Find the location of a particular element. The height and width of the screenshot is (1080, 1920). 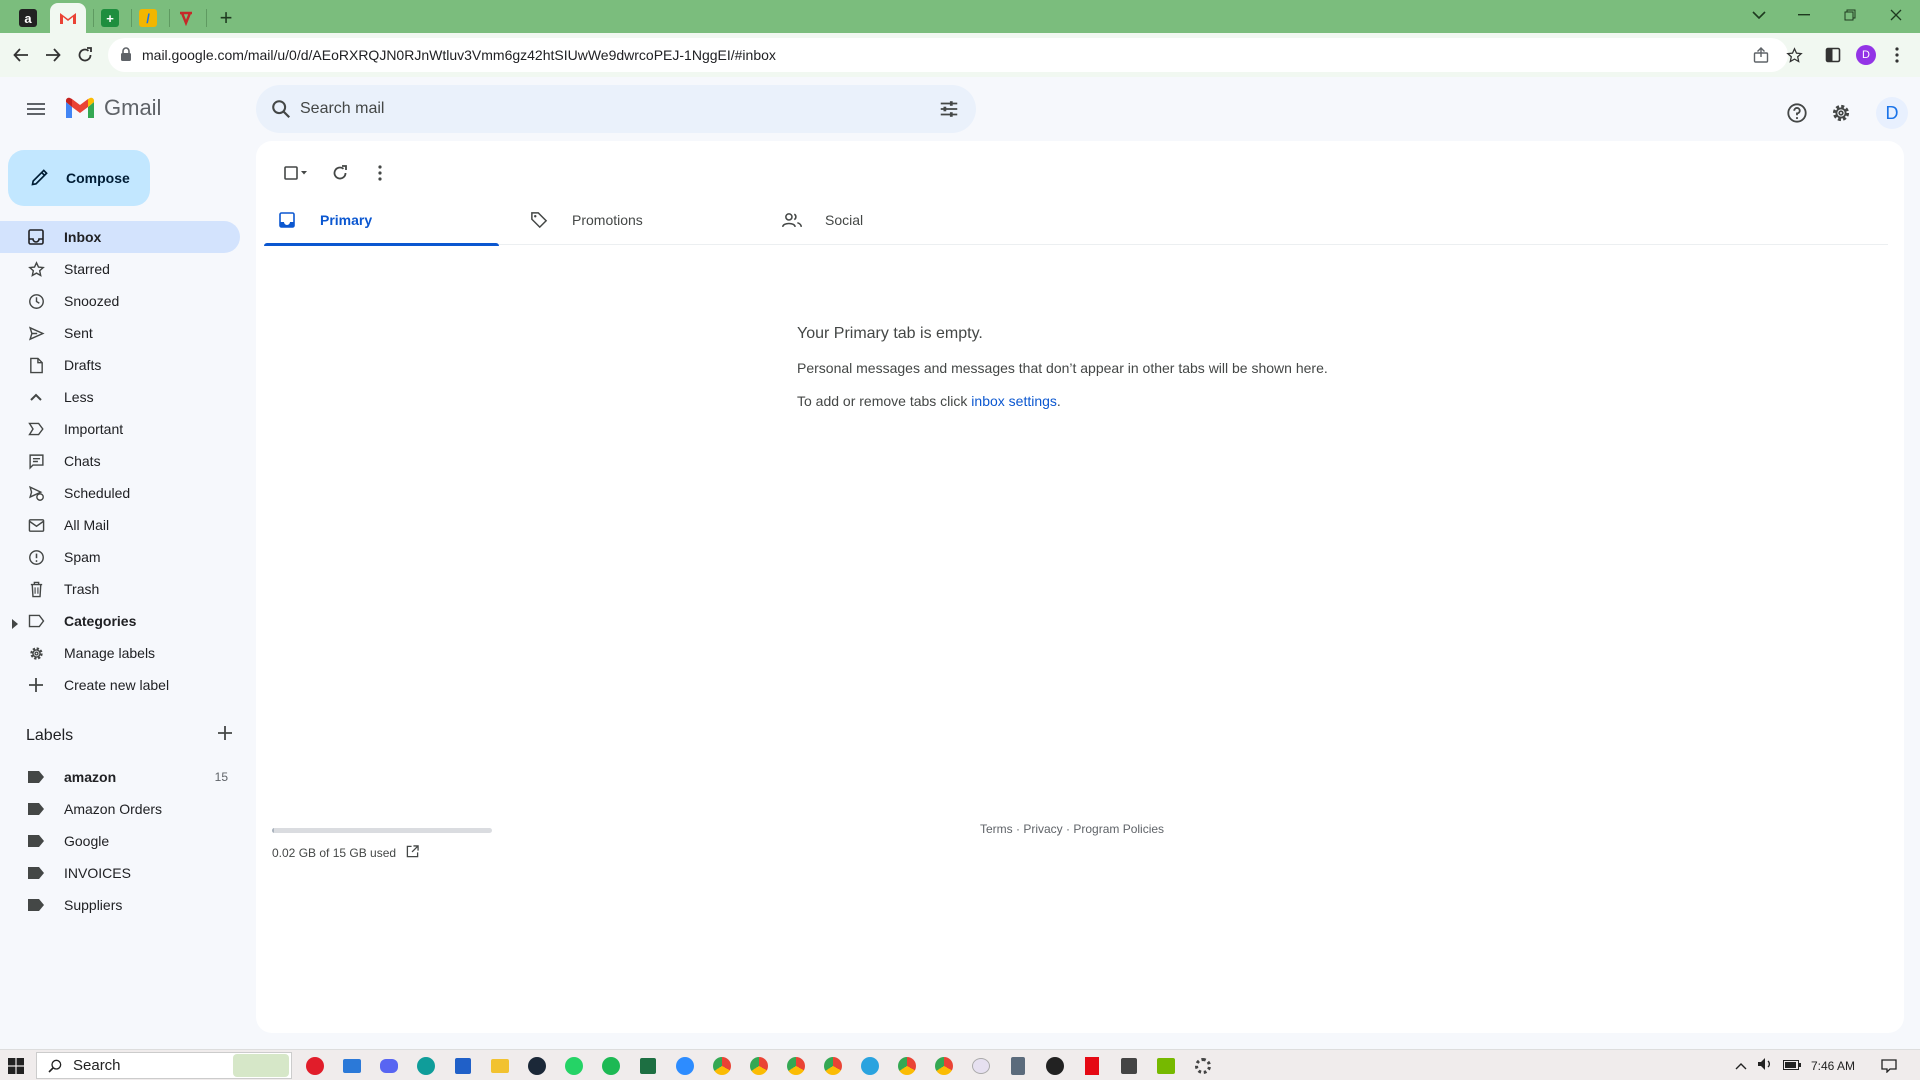

refresh-icon is located at coordinates (340, 173).